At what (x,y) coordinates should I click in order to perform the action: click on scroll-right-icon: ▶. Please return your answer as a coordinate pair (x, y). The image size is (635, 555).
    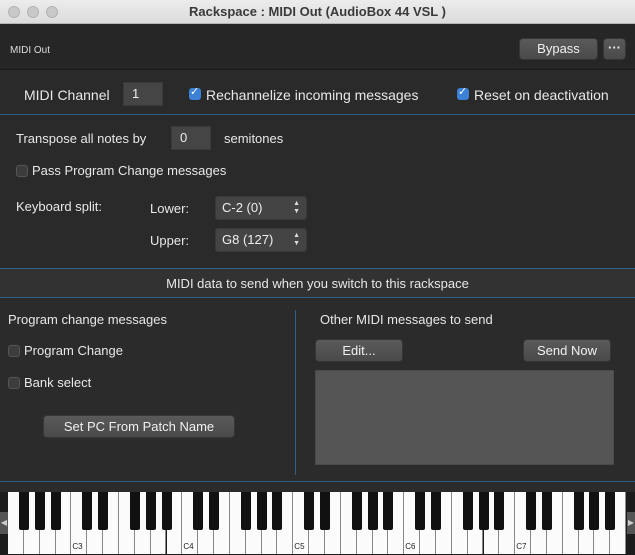
    Looking at the image, I should click on (631, 523).